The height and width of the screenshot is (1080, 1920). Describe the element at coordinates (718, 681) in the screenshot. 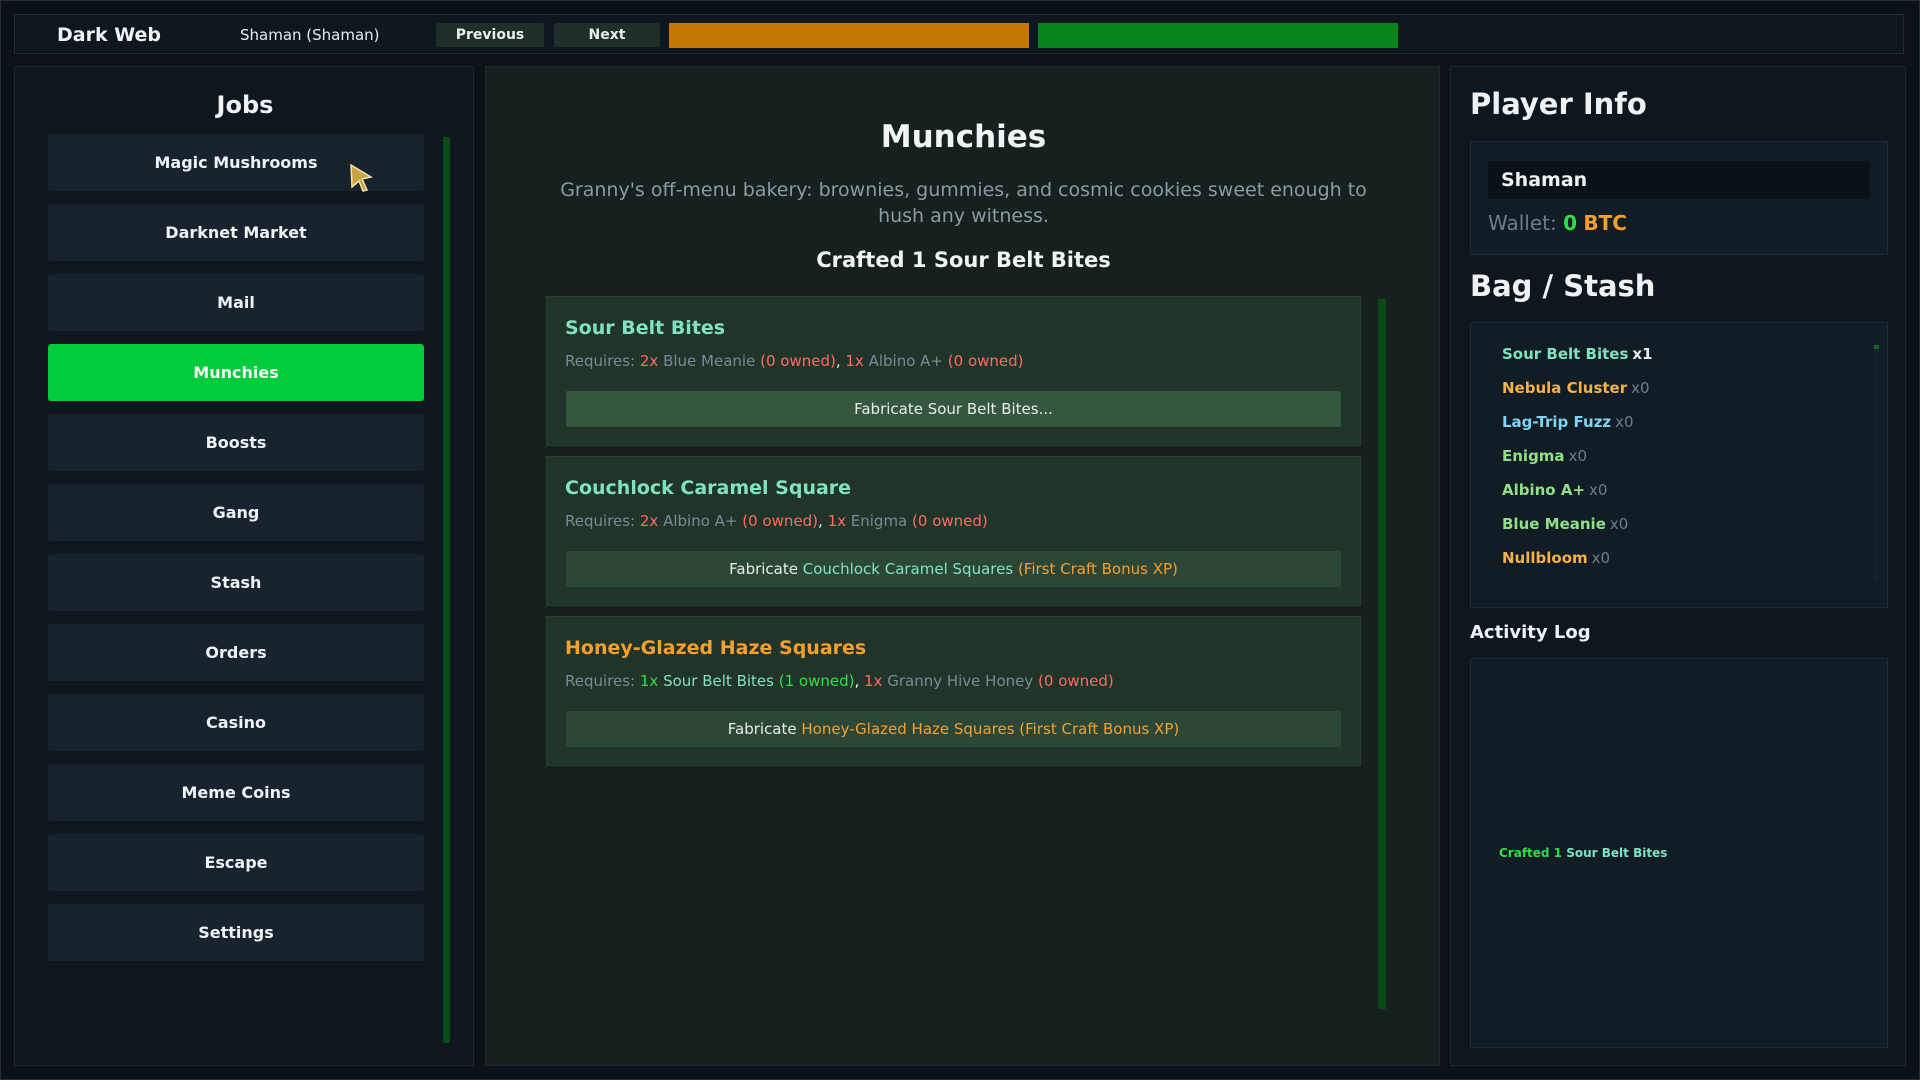

I see `ingredient-name: Sour Belt Bites` at that location.